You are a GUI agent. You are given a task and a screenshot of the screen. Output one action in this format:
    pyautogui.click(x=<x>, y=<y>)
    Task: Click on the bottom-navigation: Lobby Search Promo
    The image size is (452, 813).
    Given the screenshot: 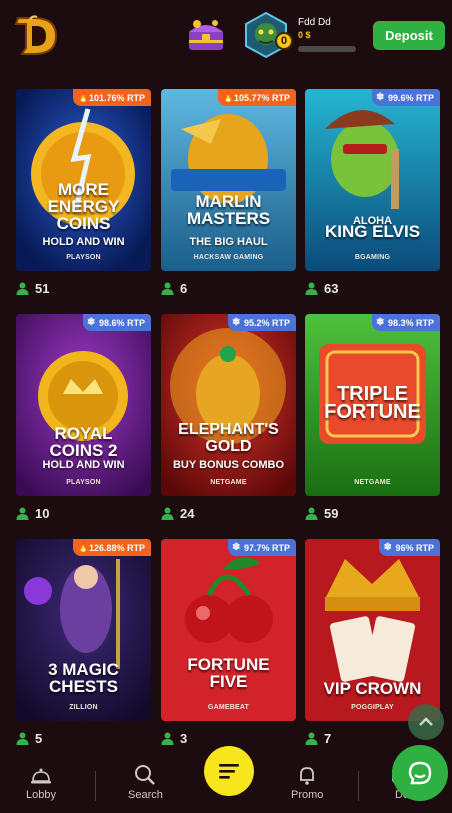 What is the action you would take?
    pyautogui.click(x=226, y=779)
    